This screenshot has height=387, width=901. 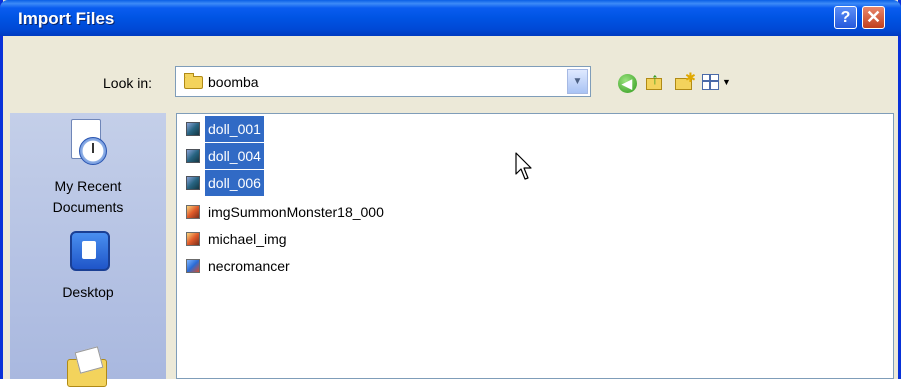 I want to click on places-bar: My Recent Documents Desktop, so click(x=88, y=250).